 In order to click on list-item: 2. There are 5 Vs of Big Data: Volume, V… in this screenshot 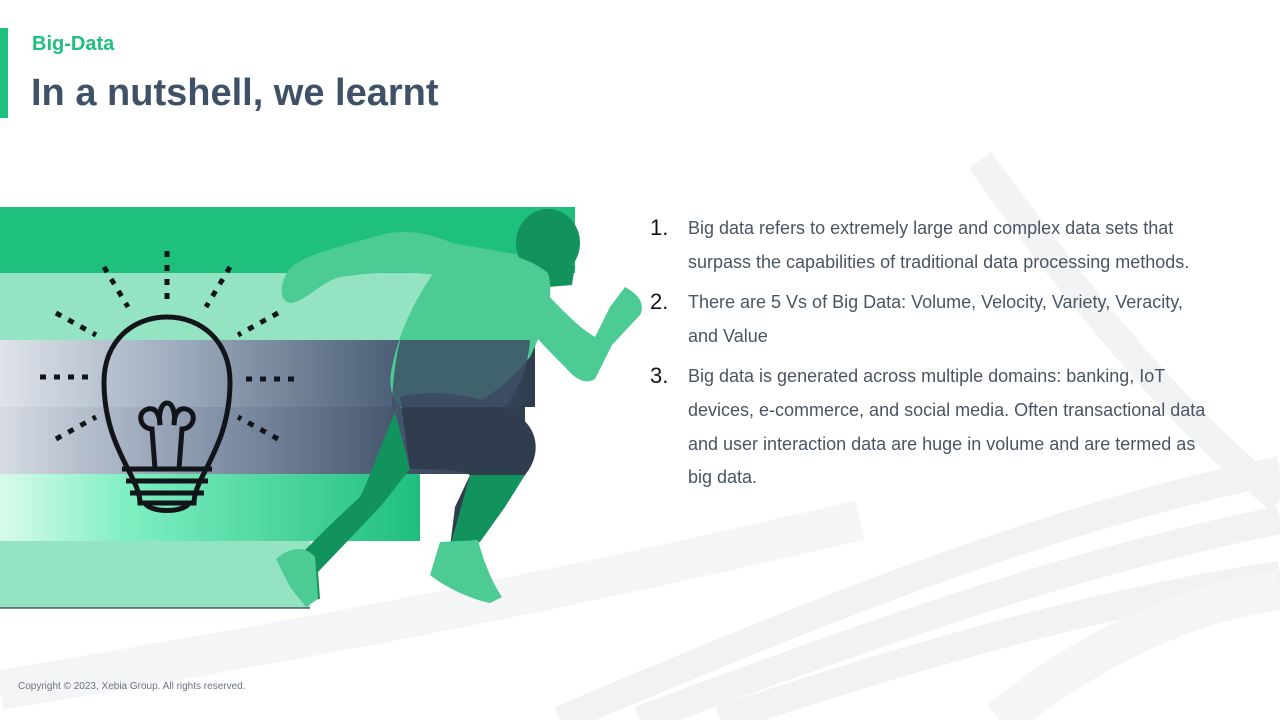, I will do `click(930, 319)`.